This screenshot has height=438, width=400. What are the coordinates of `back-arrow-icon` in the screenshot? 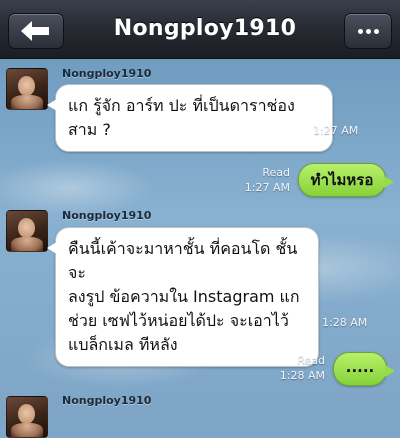 It's located at (35, 31).